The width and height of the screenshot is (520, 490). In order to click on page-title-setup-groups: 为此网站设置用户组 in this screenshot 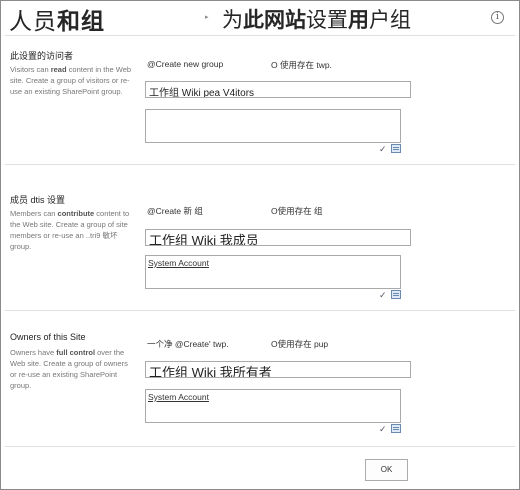, I will do `click(316, 20)`.